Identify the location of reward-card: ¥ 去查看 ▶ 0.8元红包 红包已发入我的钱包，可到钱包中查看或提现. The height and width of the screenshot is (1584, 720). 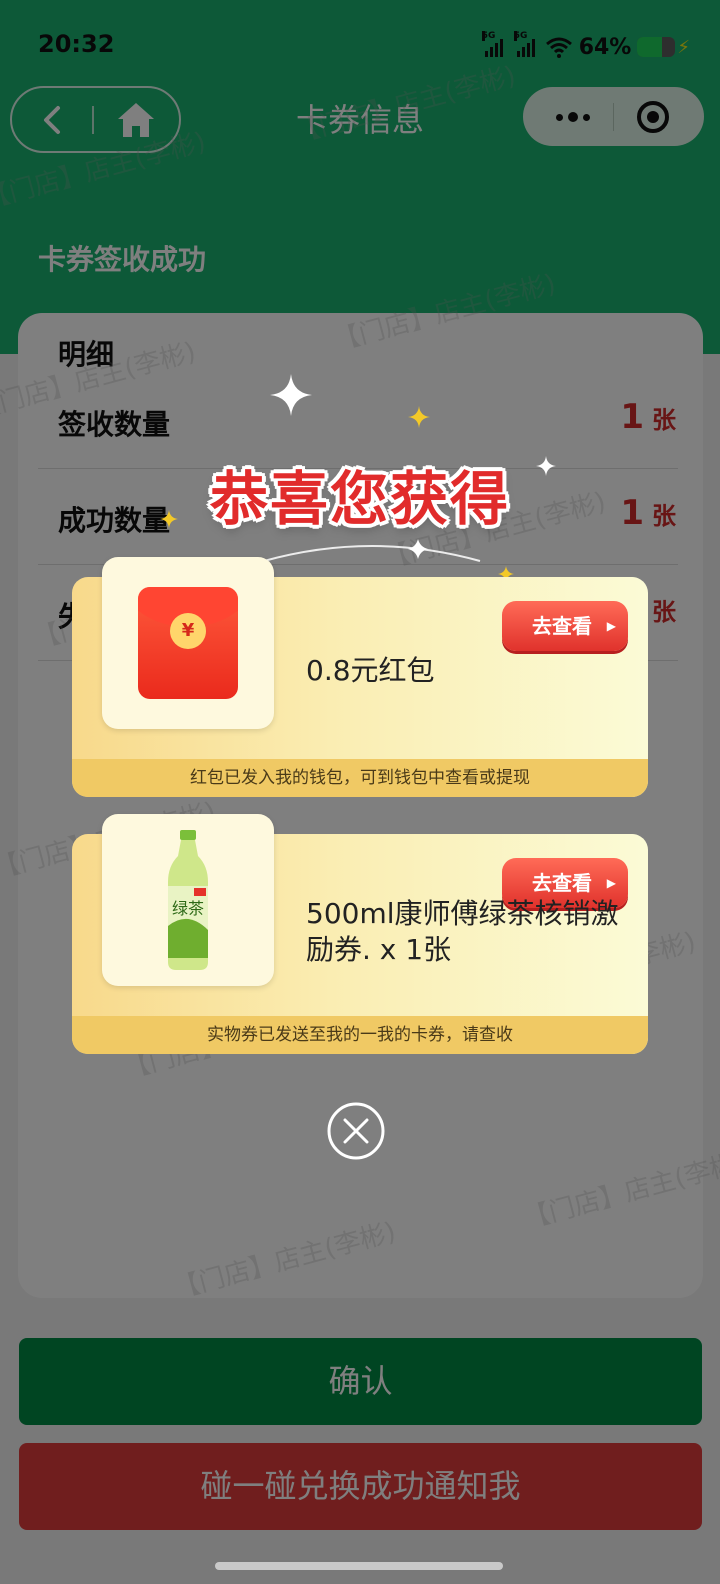
(360, 677).